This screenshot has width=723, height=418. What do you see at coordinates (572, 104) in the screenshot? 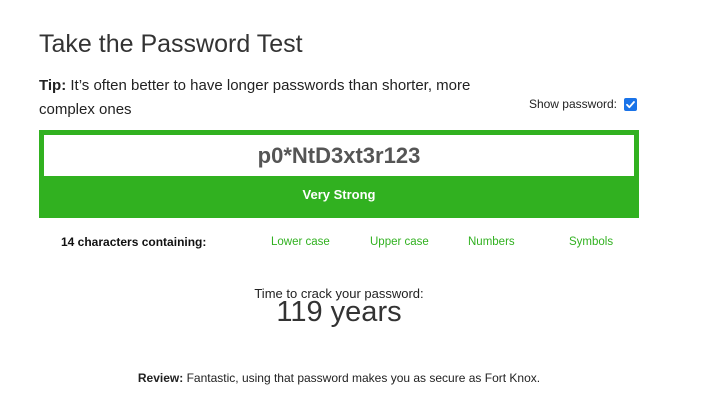
I see `show-password-label: Show password:` at bounding box center [572, 104].